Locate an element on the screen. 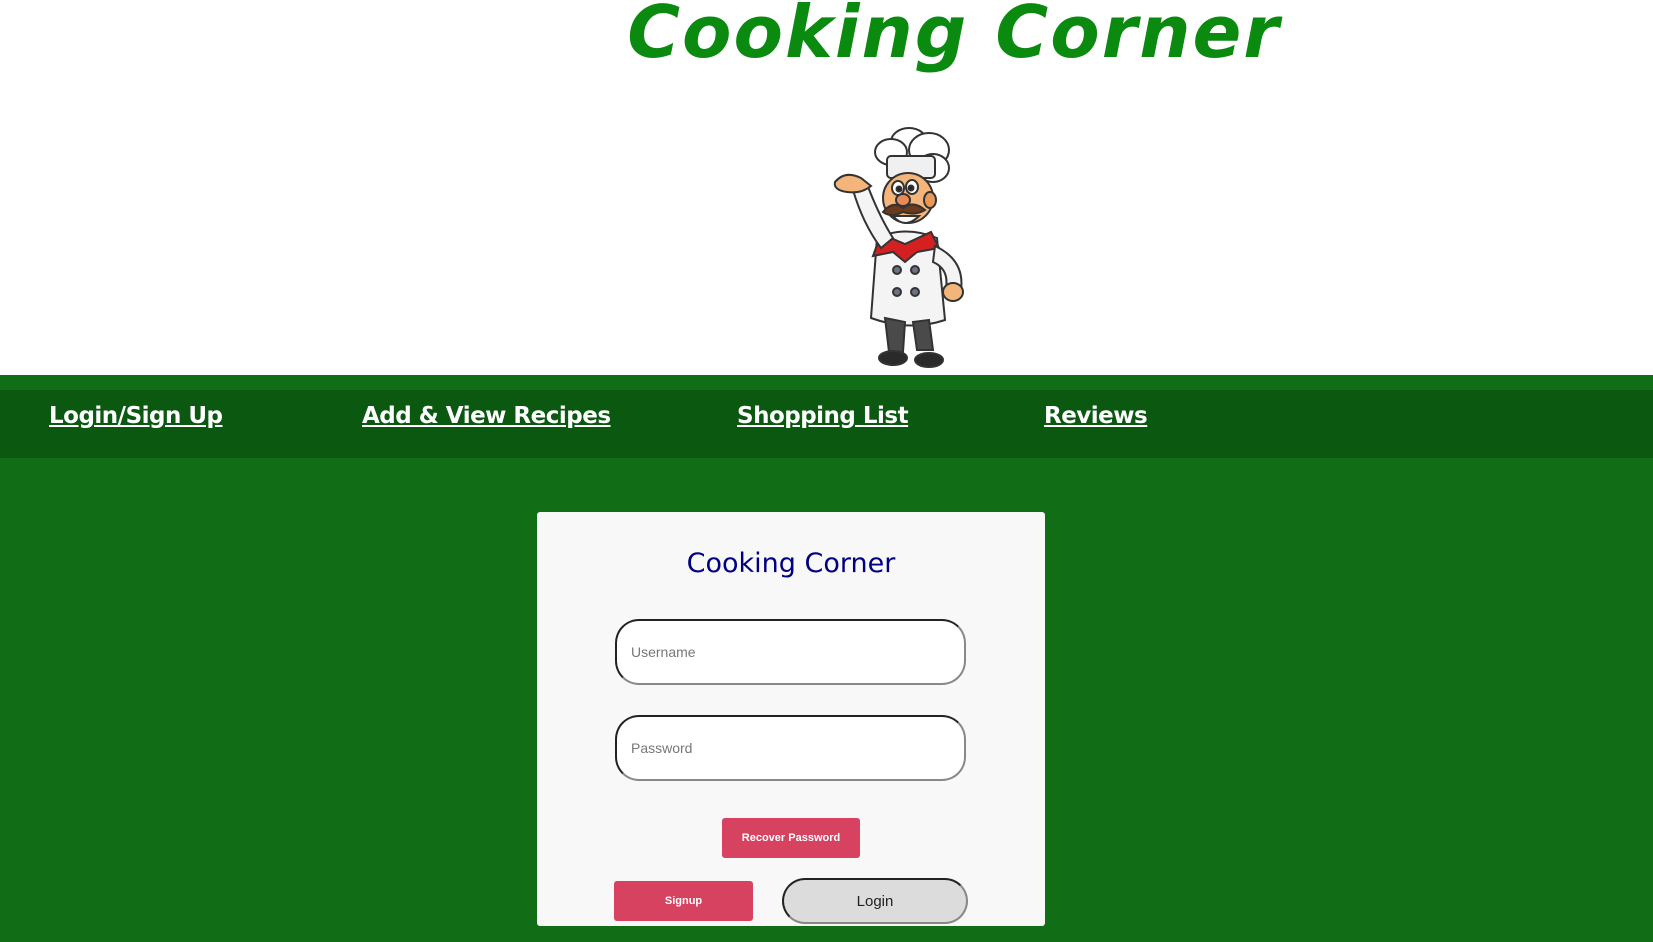 The height and width of the screenshot is (942, 1653). nav-link-login-signup: Login/Sign Up is located at coordinates (136, 416).